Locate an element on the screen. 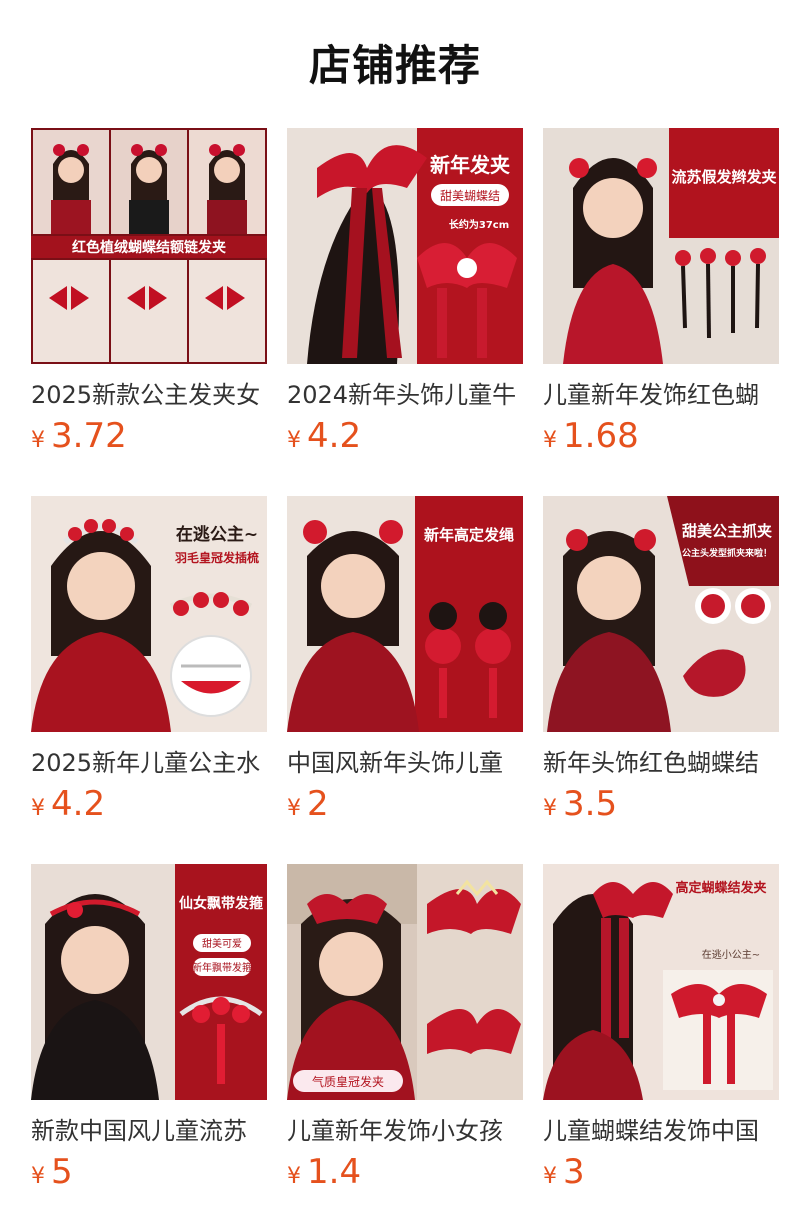 The height and width of the screenshot is (1232, 790). product-card: 气质皇冠发夹 儿童新年发饰小女孩 ¥1.4 is located at coordinates (405, 1029).